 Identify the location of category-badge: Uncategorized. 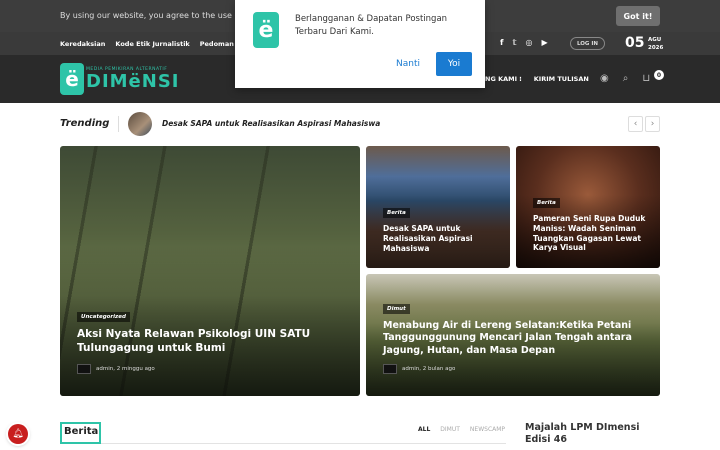
(103, 317).